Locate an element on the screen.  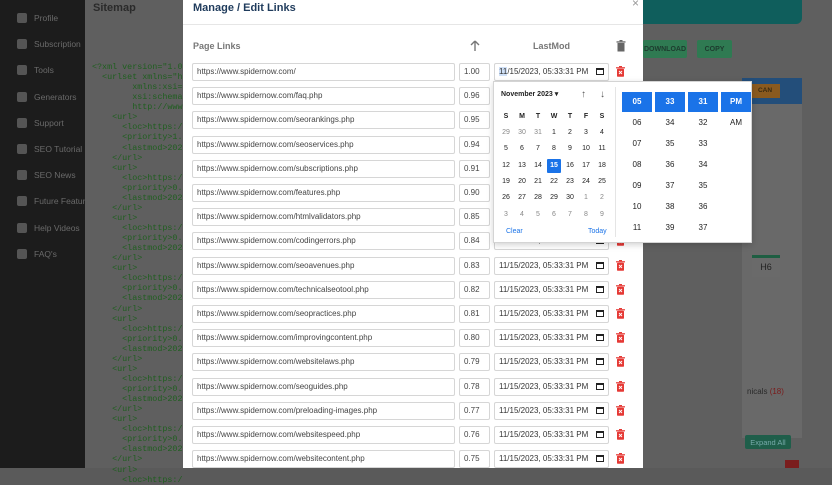
calendar-day: 10 is located at coordinates (586, 149).